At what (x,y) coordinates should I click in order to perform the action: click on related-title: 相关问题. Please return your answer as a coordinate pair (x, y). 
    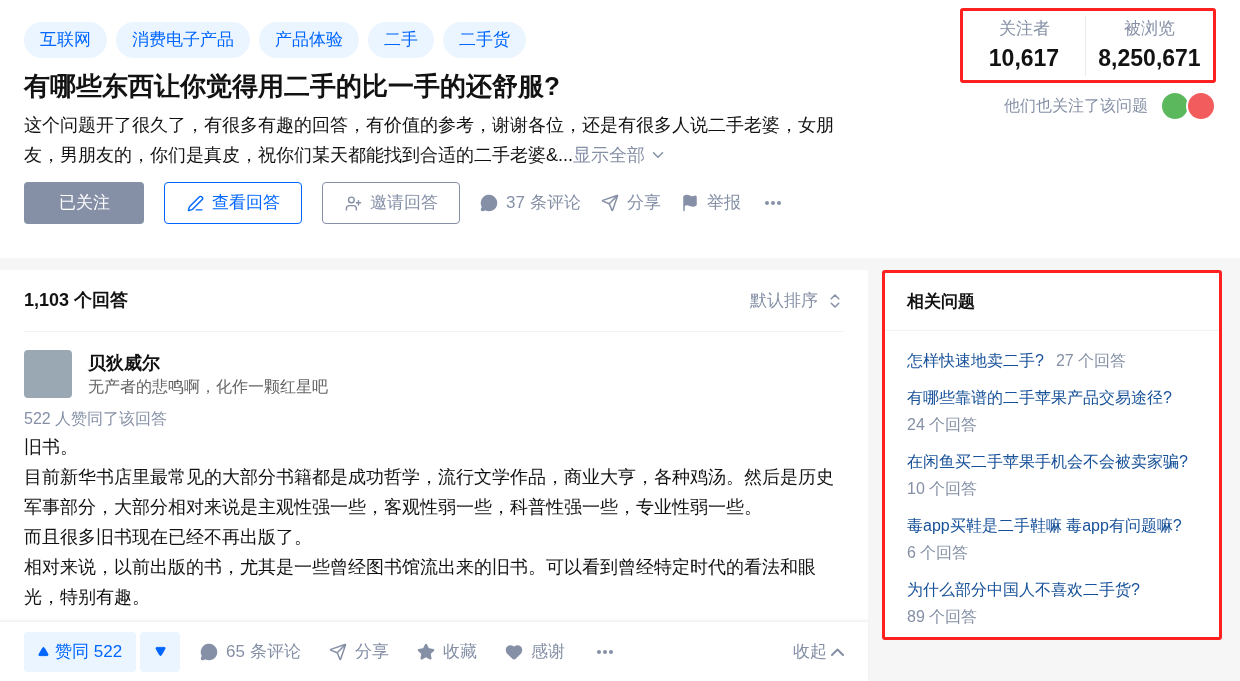
    Looking at the image, I should click on (941, 301).